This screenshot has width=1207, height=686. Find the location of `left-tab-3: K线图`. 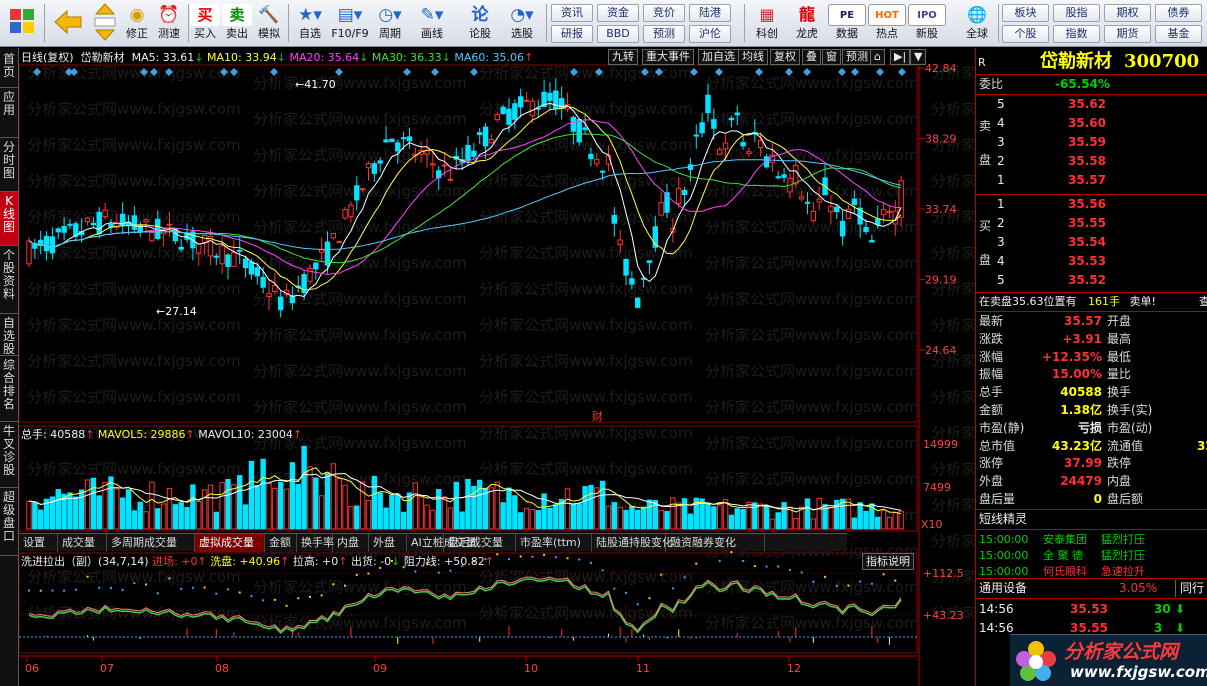

left-tab-3: K线图 is located at coordinates (9, 219).